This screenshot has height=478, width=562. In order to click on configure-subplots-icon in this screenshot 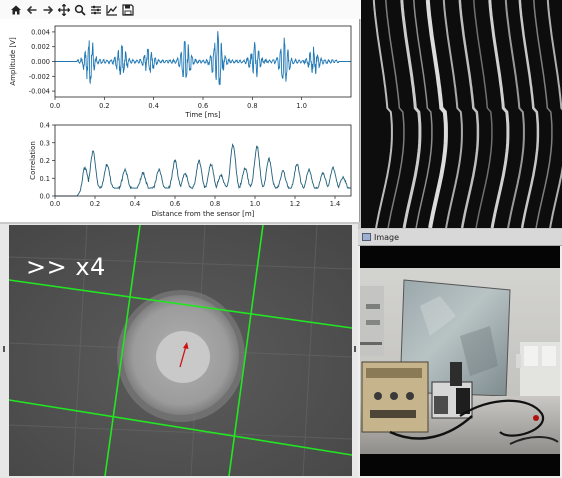, I will do `click(95, 9)`.